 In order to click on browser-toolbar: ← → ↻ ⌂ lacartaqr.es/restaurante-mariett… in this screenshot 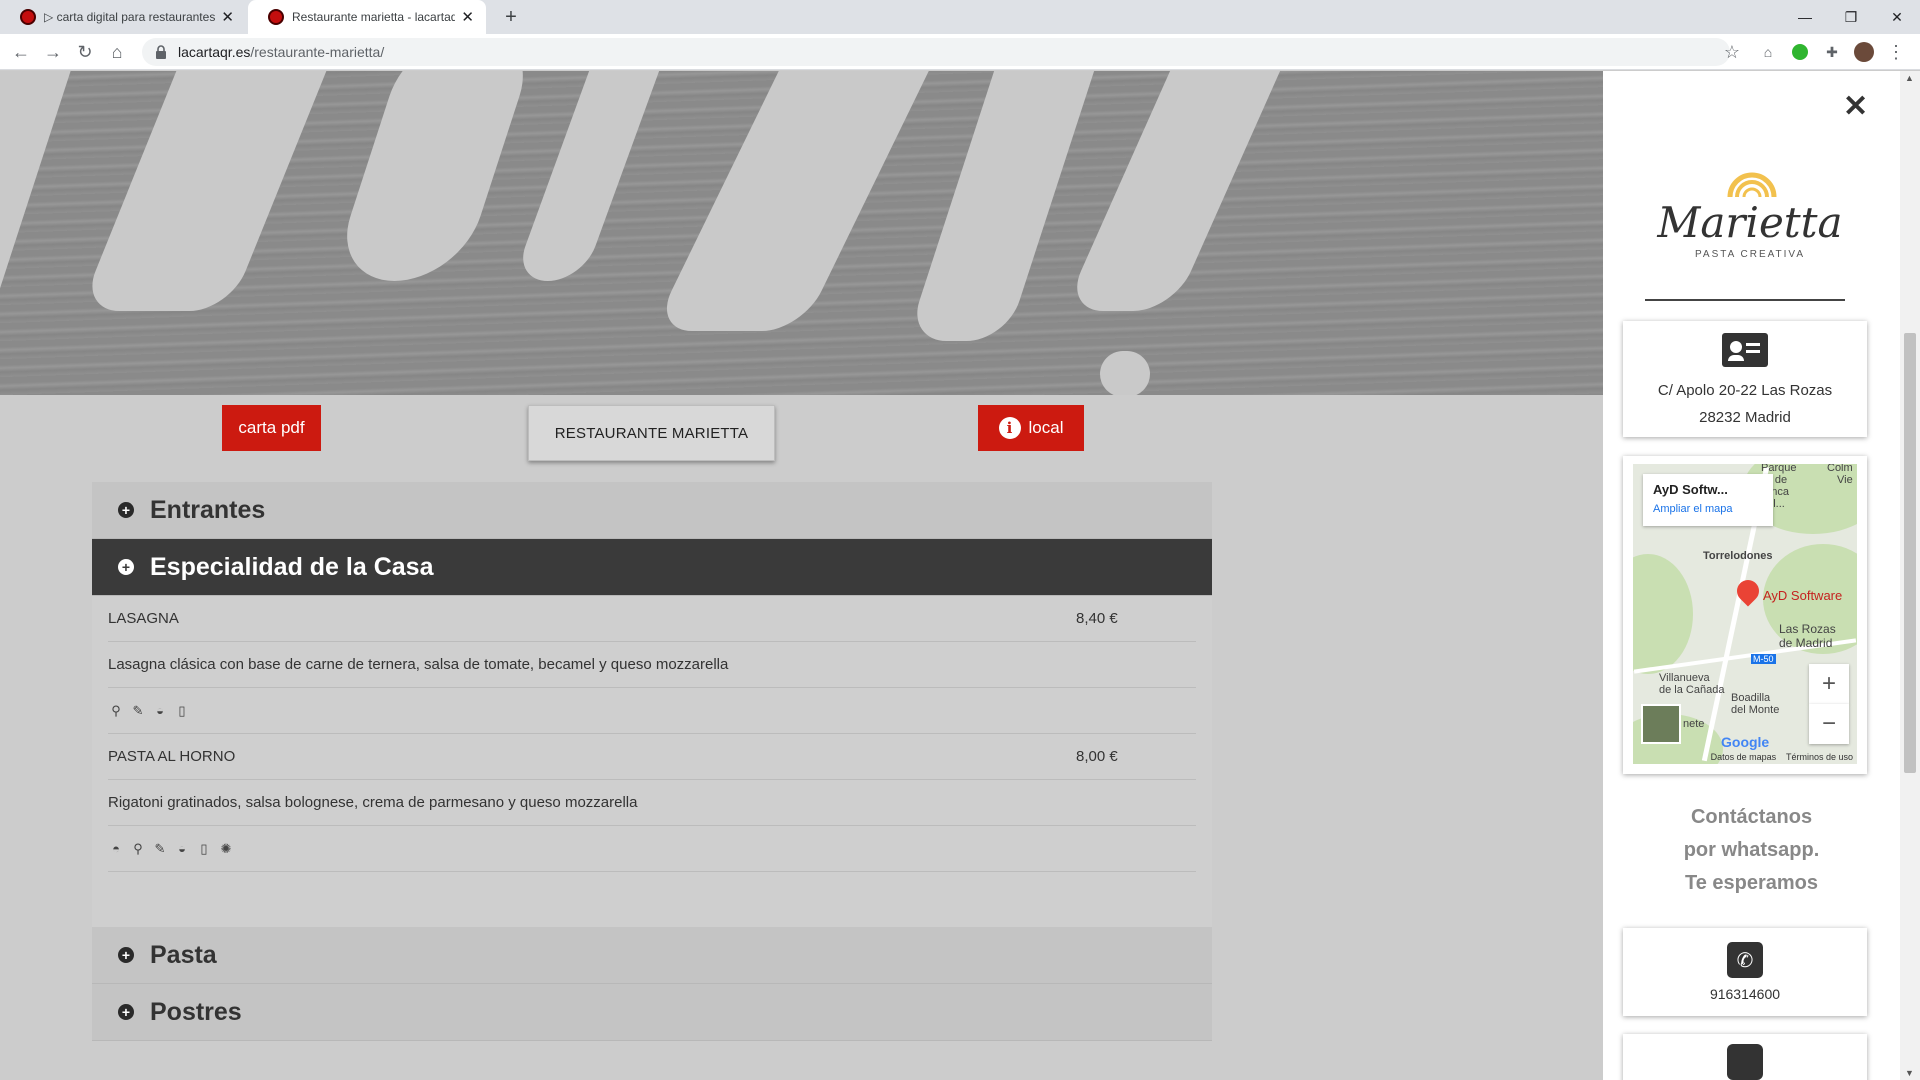, I will do `click(960, 52)`.